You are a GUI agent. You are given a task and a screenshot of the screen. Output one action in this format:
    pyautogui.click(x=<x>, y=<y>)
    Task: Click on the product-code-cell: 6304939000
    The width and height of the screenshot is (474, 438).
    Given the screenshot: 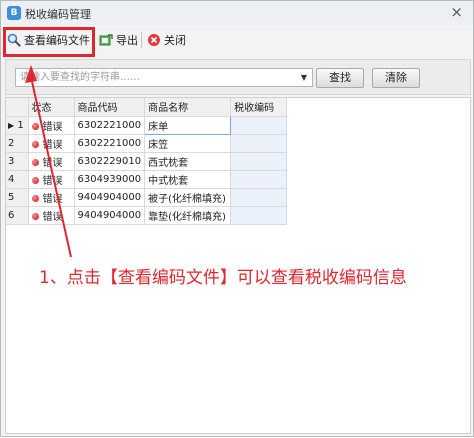 What is the action you would take?
    pyautogui.click(x=110, y=179)
    